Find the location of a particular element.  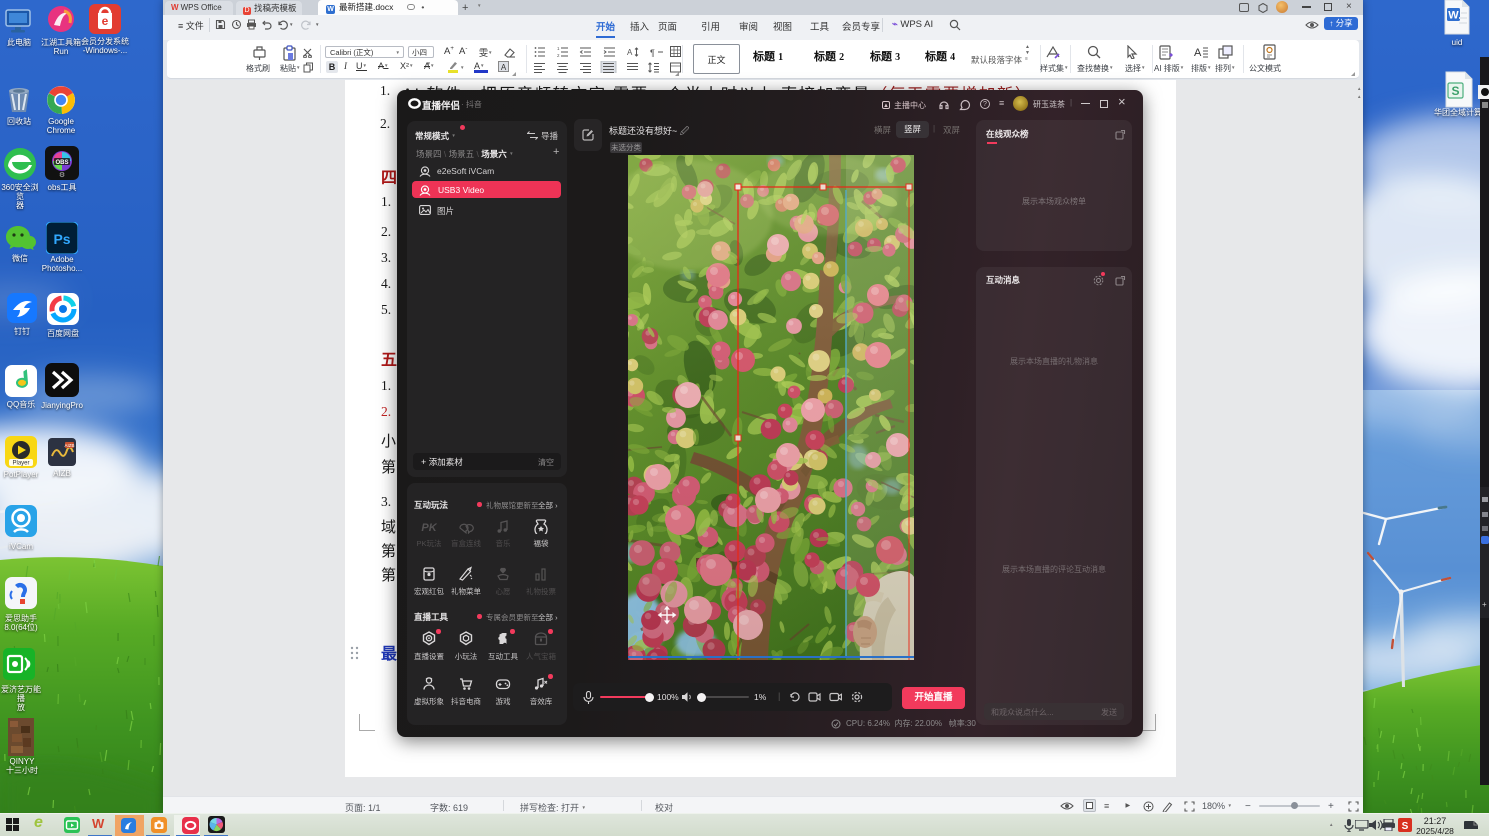

svg-text: PK is located at coordinates (429, 528).